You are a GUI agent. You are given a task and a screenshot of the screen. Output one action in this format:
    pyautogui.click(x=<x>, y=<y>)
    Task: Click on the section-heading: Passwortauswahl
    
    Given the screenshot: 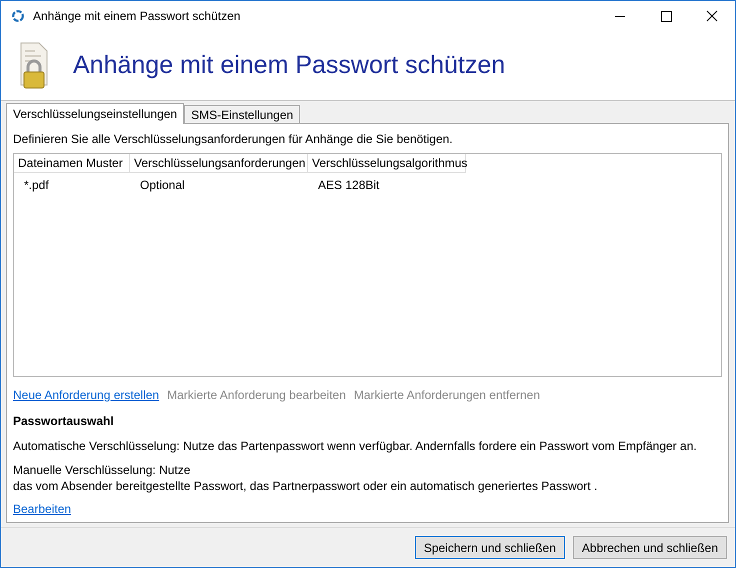 What is the action you would take?
    pyautogui.click(x=63, y=421)
    